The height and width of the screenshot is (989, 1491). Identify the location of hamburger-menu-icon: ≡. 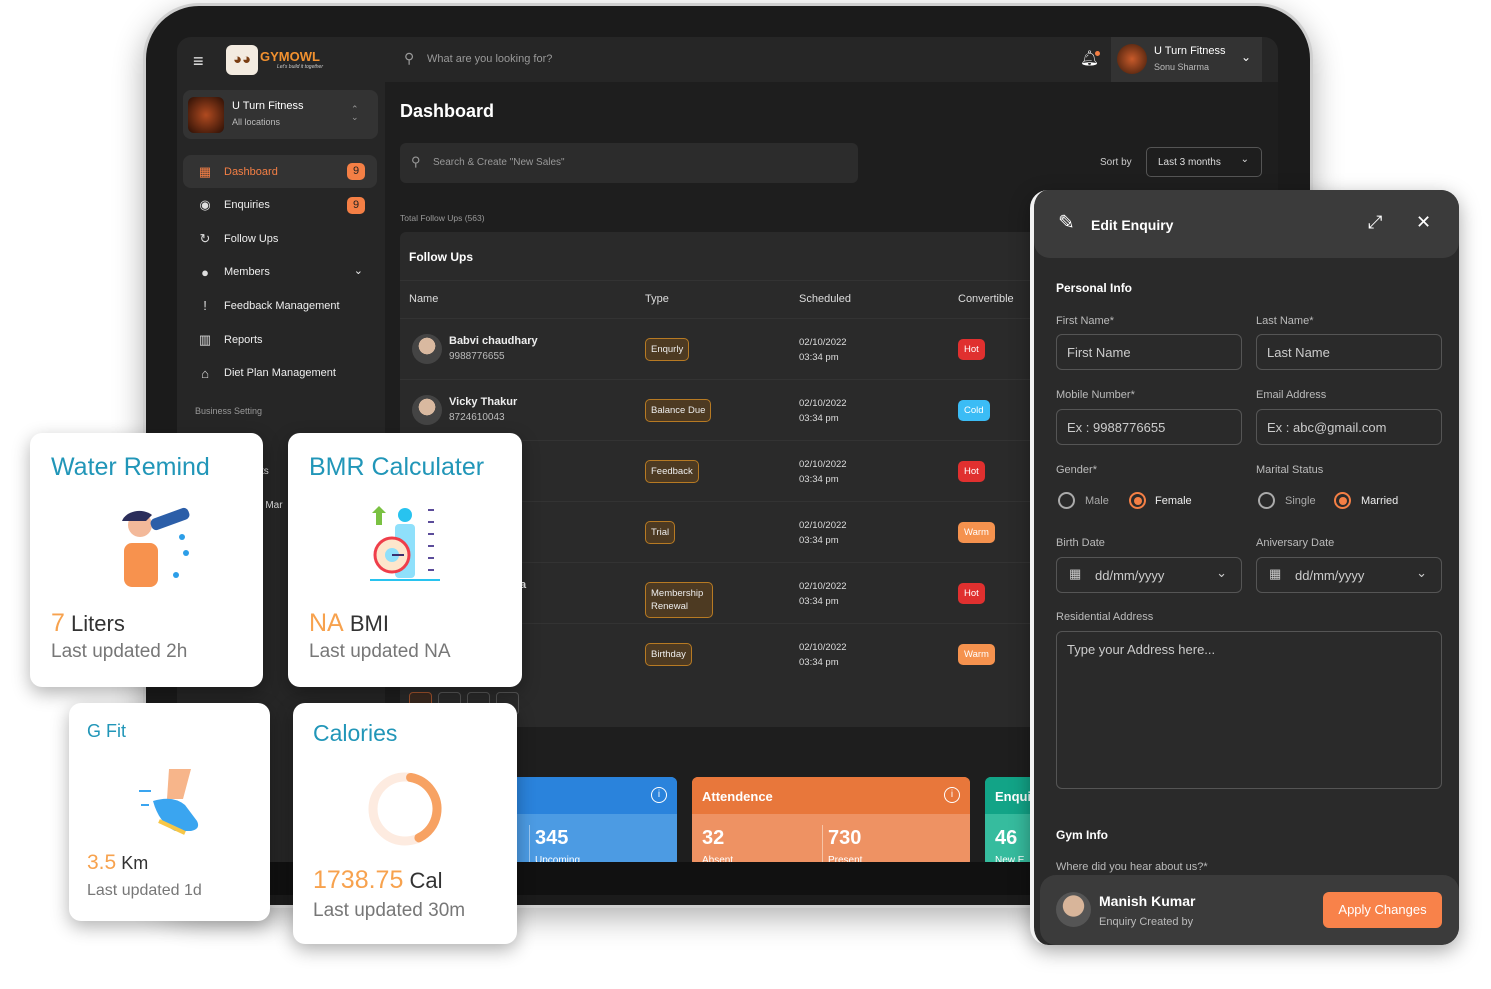
(198, 61).